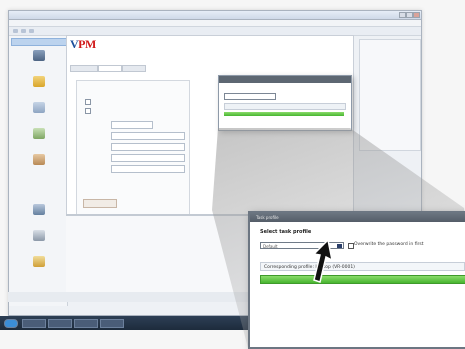  I want to click on logo-v: V, so click(74, 44).